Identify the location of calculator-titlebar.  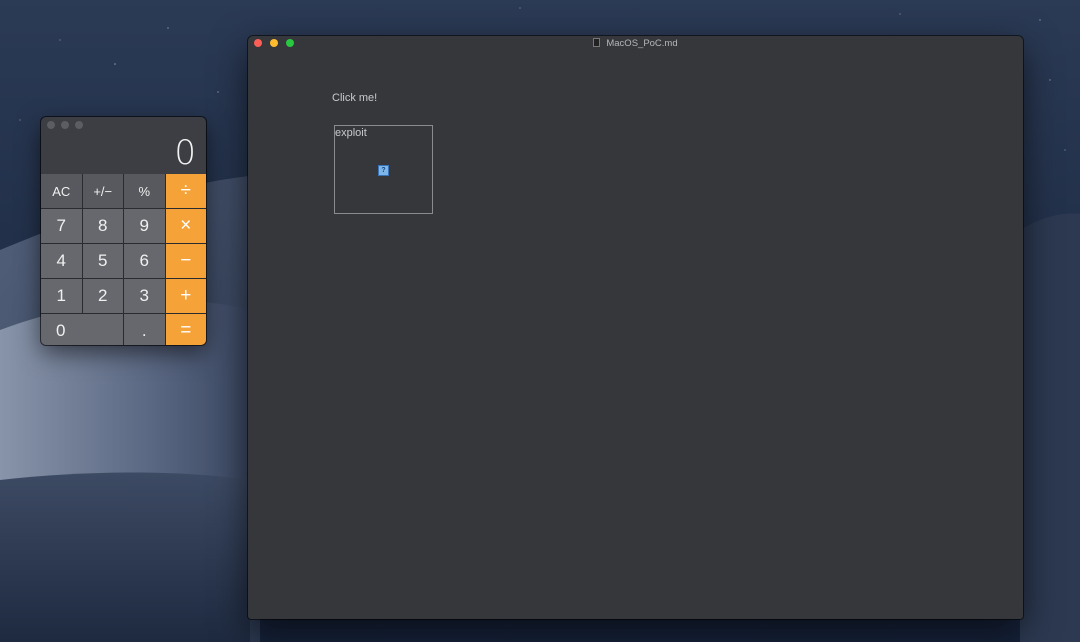
(123, 125).